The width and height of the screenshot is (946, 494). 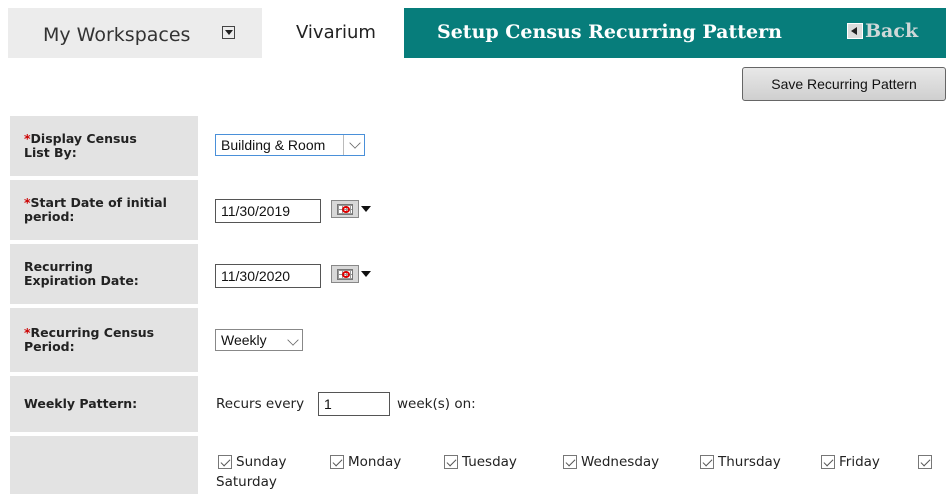 I want to click on display-by-select: Building & Room, so click(x=290, y=145).